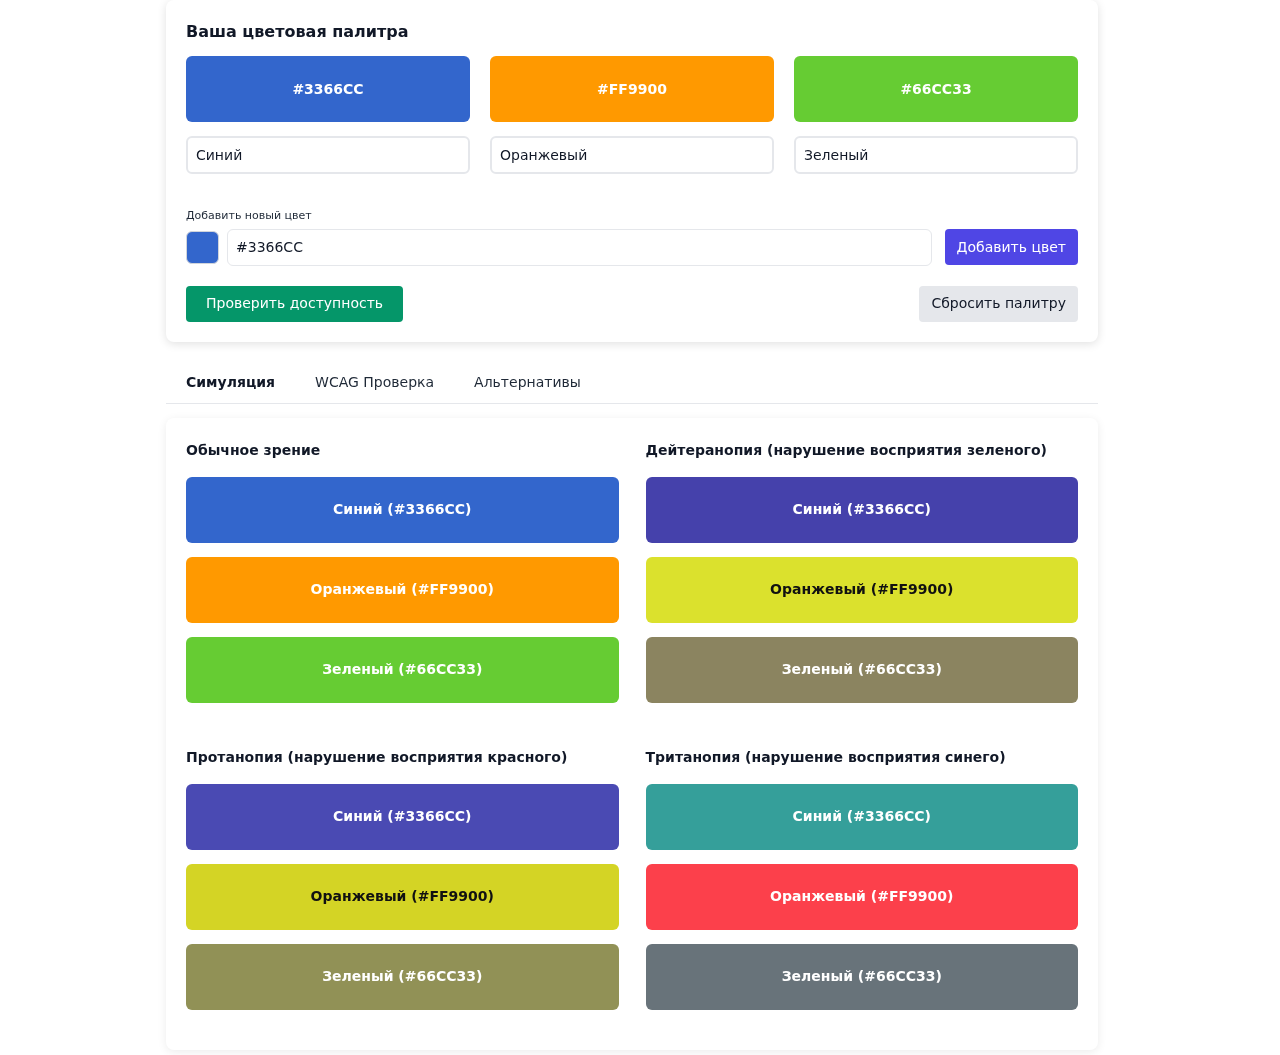 The image size is (1280, 1055). I want to click on tab: Альтернативы, so click(527, 382).